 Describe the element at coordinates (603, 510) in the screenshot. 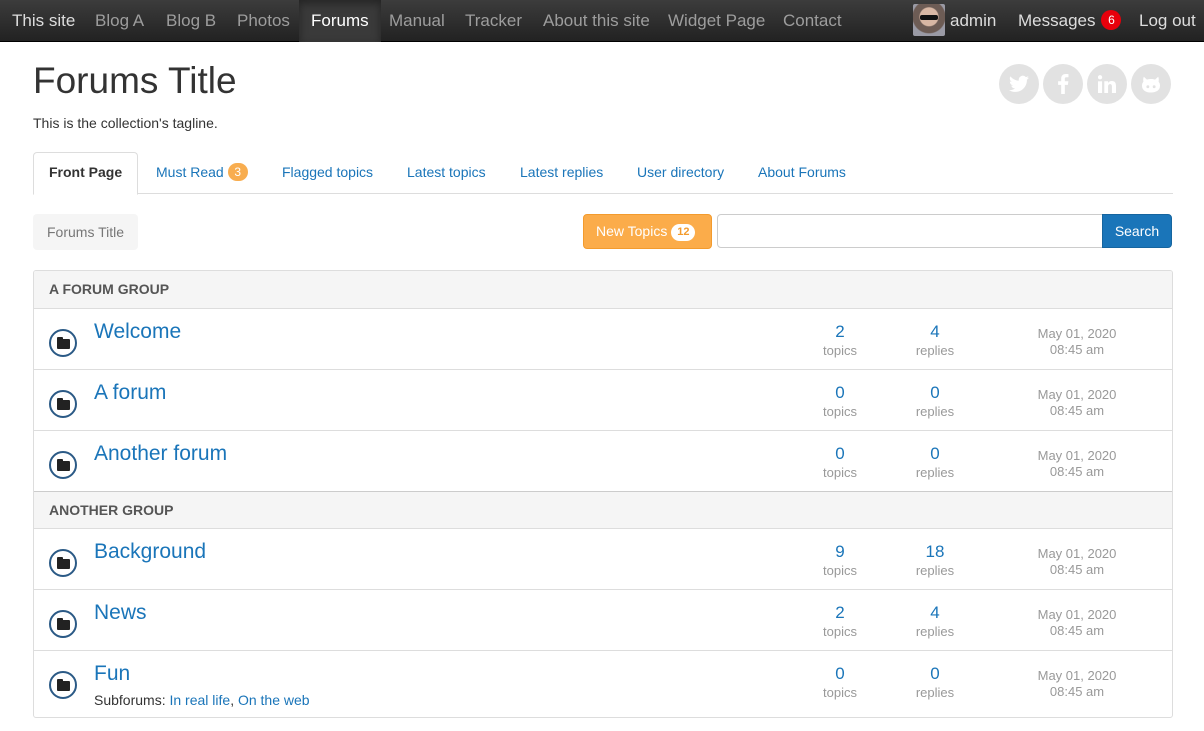

I see `group-header: ANOTHER GROUP` at that location.